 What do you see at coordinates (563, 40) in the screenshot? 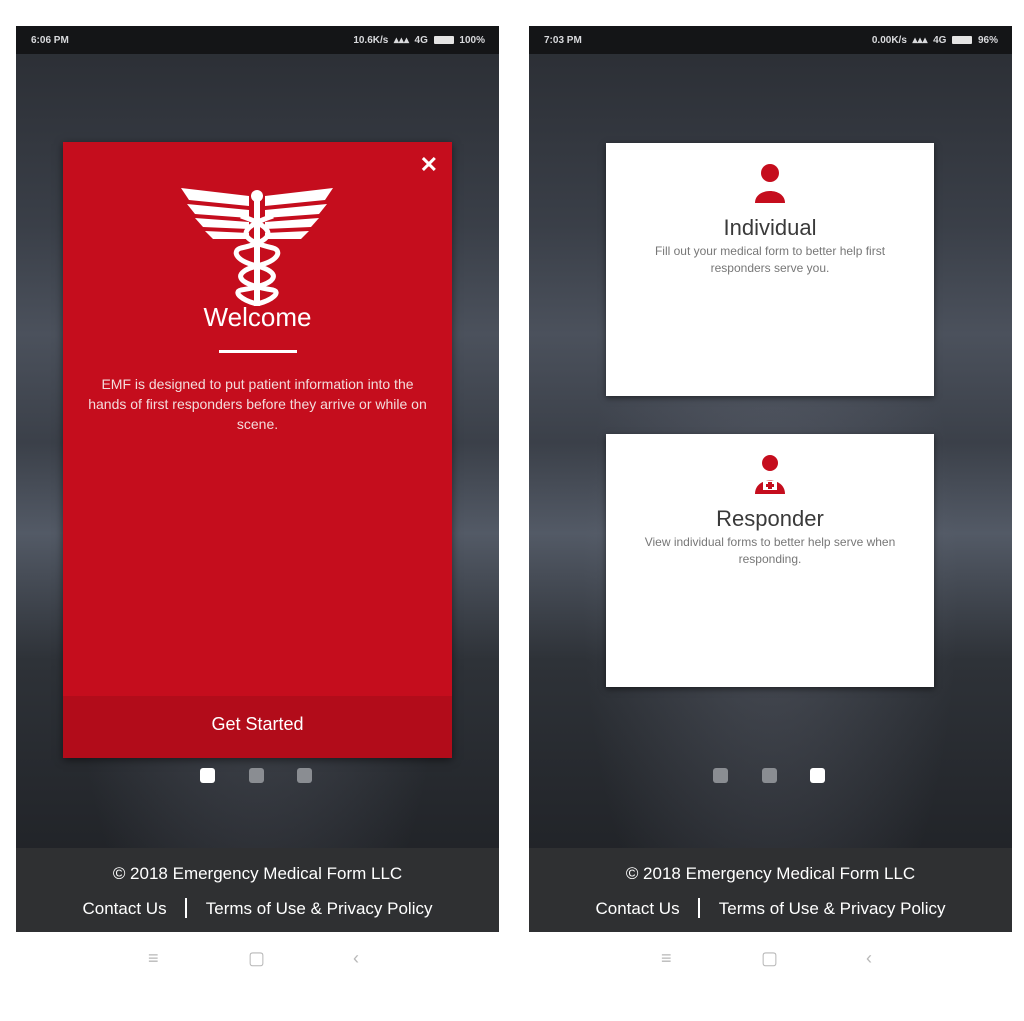
I see `status-time: 7:03 PM` at bounding box center [563, 40].